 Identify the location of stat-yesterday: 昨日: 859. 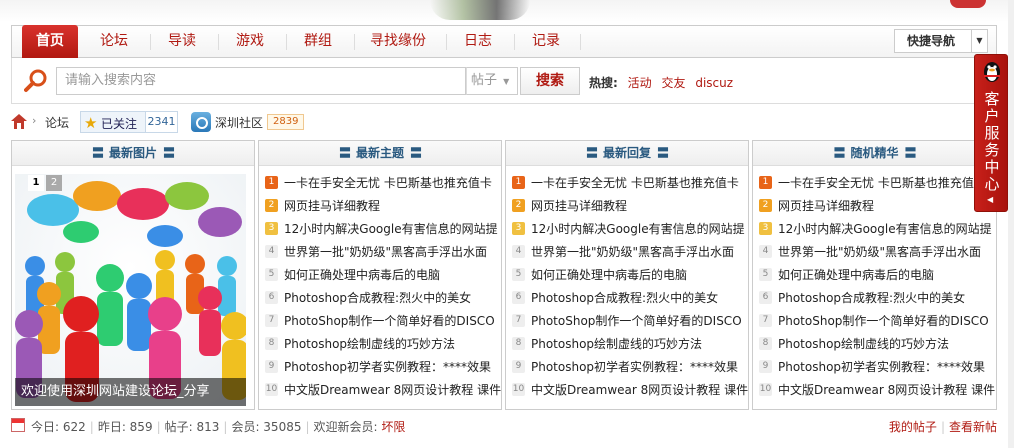
(125, 427).